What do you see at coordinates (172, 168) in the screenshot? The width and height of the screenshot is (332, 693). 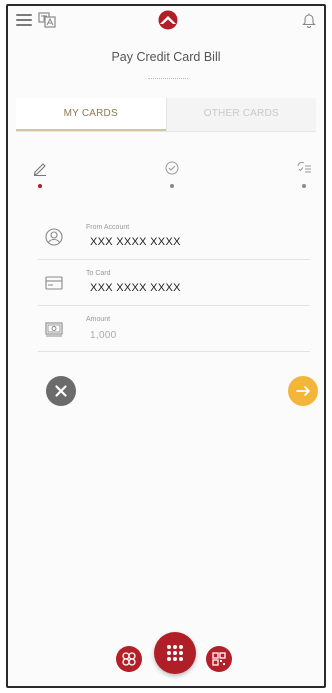 I see `verify-check-icon` at bounding box center [172, 168].